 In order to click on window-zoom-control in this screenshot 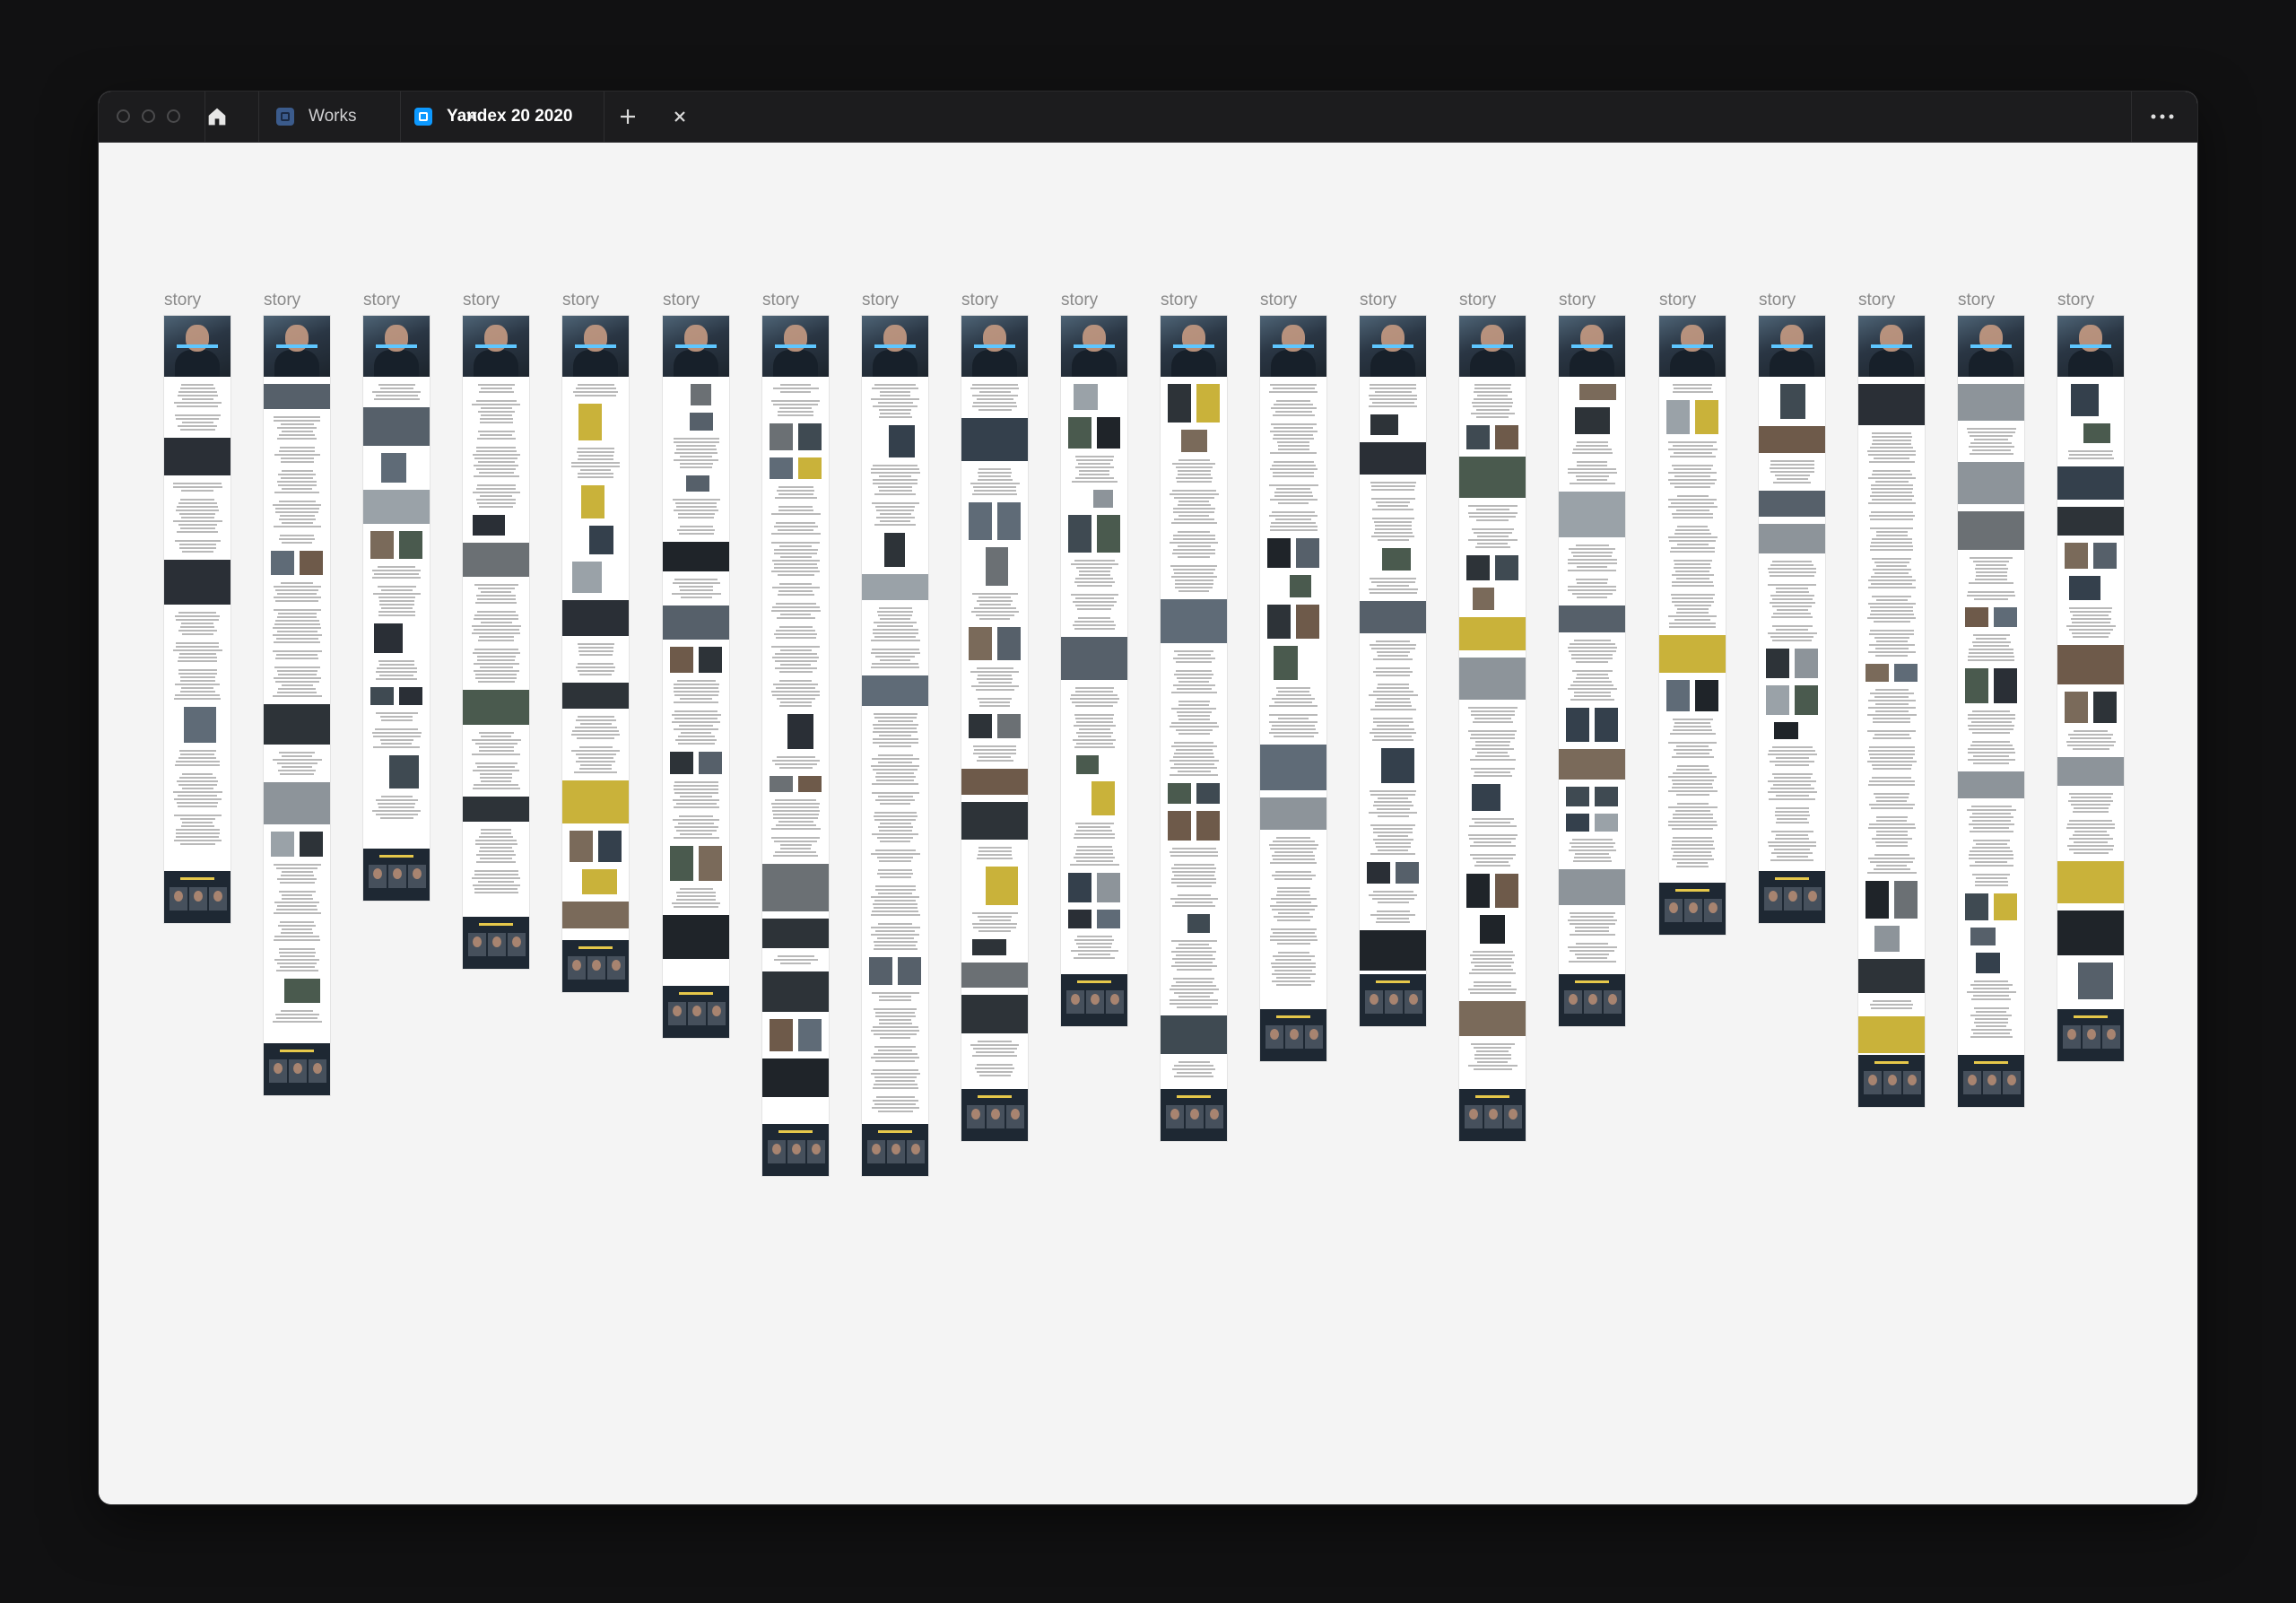, I will do `click(173, 116)`.